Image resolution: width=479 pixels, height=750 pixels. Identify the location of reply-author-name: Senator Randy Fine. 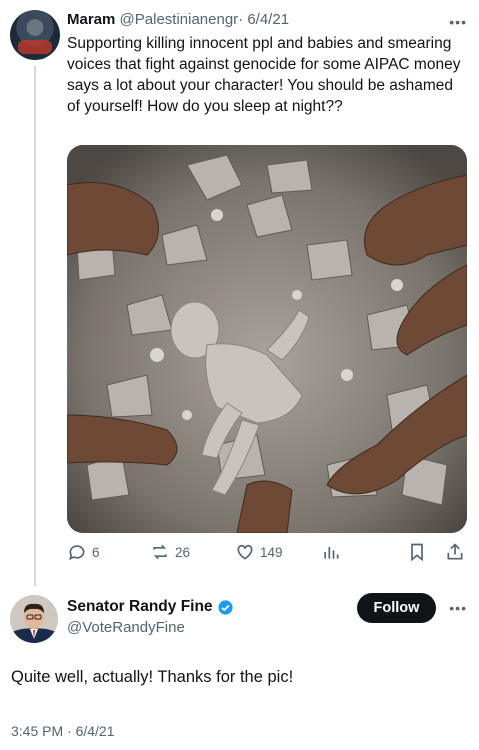
(140, 607).